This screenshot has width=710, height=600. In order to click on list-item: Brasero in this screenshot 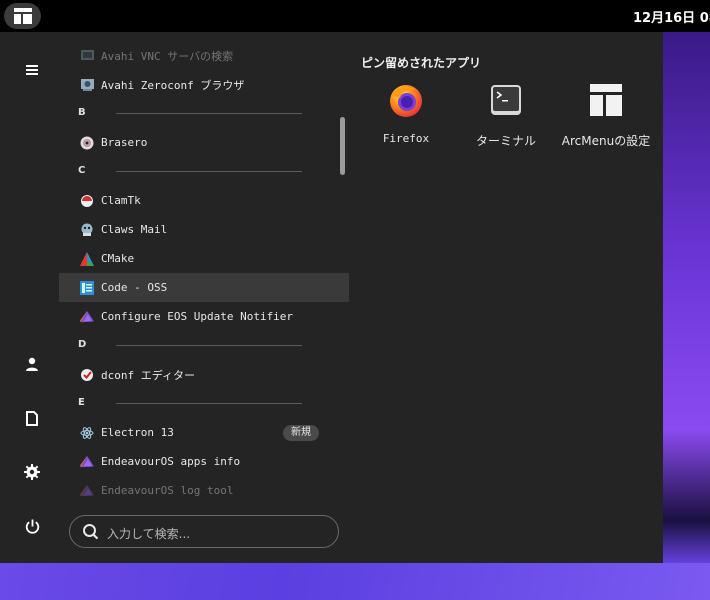, I will do `click(204, 142)`.